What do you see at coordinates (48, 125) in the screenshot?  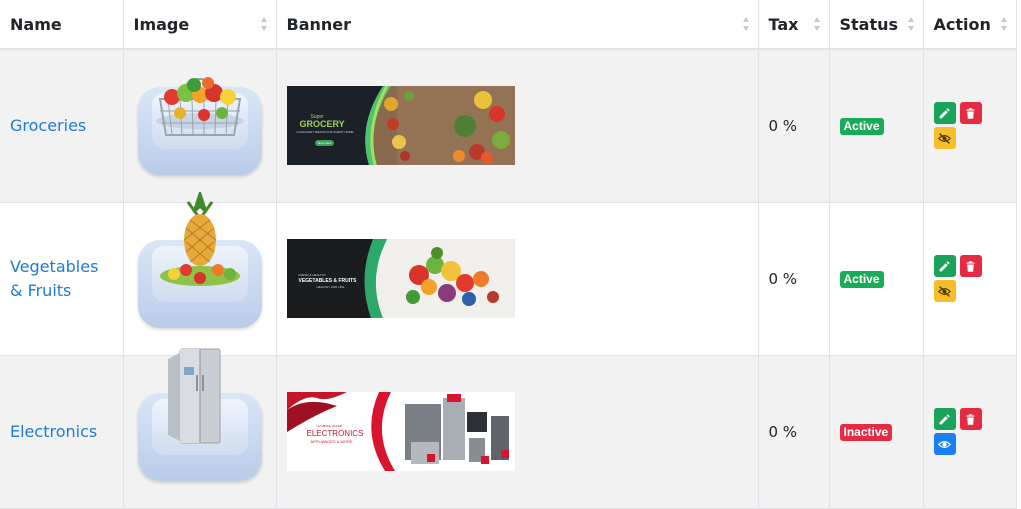 I see `category-name-line: Groceries` at bounding box center [48, 125].